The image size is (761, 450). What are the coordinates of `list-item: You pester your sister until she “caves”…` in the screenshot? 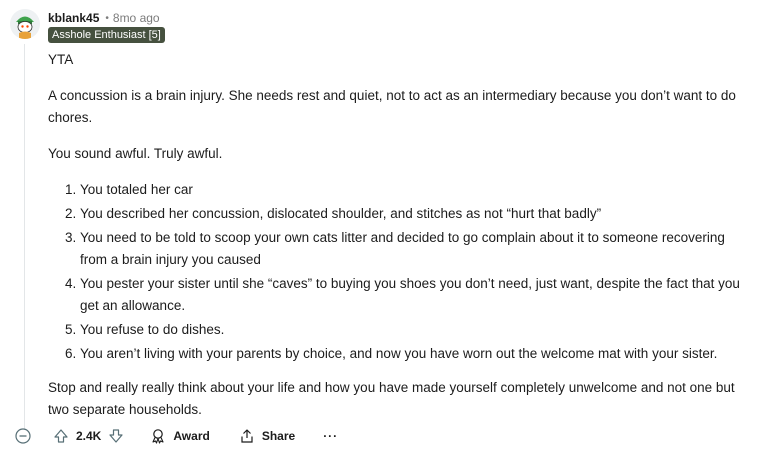 It's located at (414, 295).